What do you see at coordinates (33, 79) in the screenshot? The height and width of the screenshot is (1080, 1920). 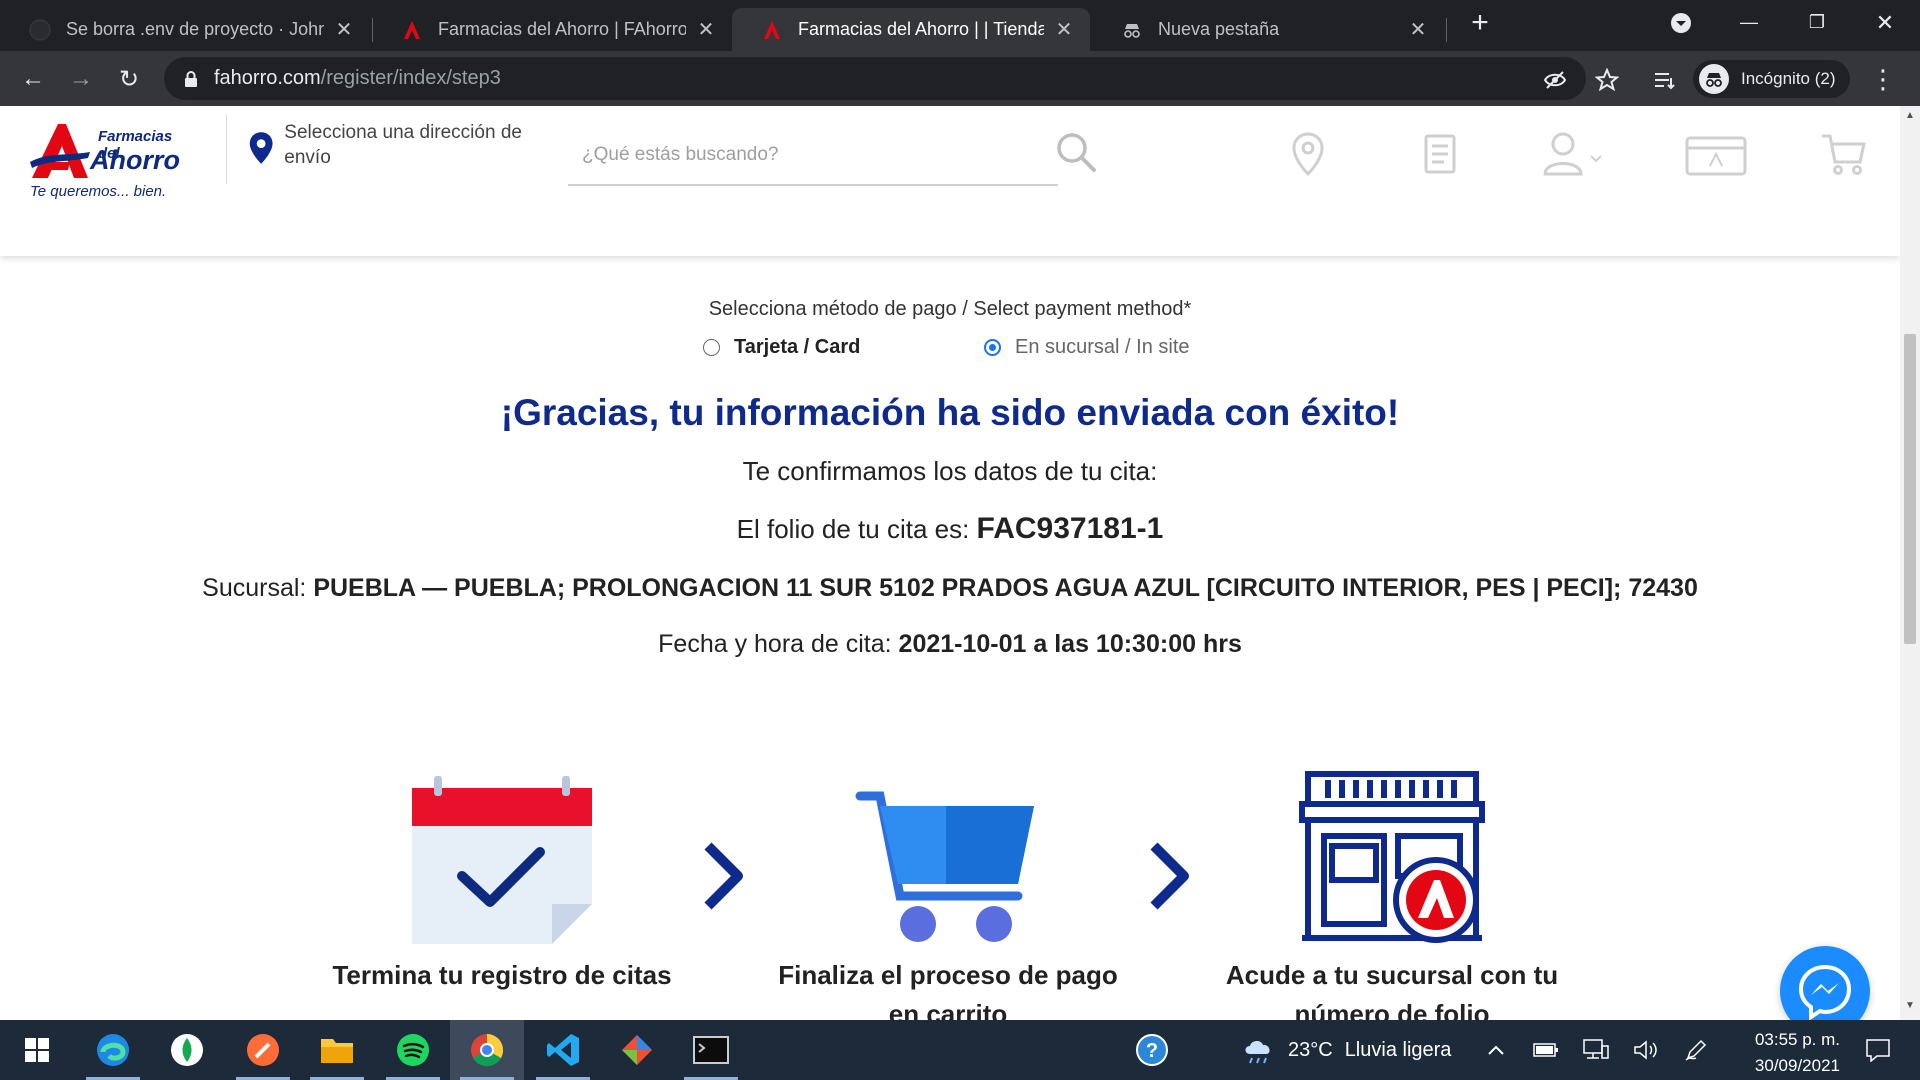 I see `back-button: ←` at bounding box center [33, 79].